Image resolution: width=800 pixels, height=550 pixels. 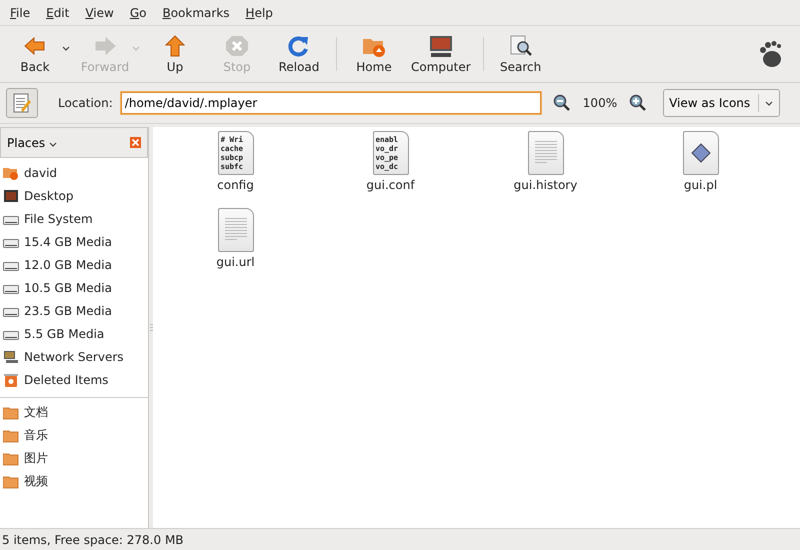 I want to click on network-icon, so click(x=11, y=357).